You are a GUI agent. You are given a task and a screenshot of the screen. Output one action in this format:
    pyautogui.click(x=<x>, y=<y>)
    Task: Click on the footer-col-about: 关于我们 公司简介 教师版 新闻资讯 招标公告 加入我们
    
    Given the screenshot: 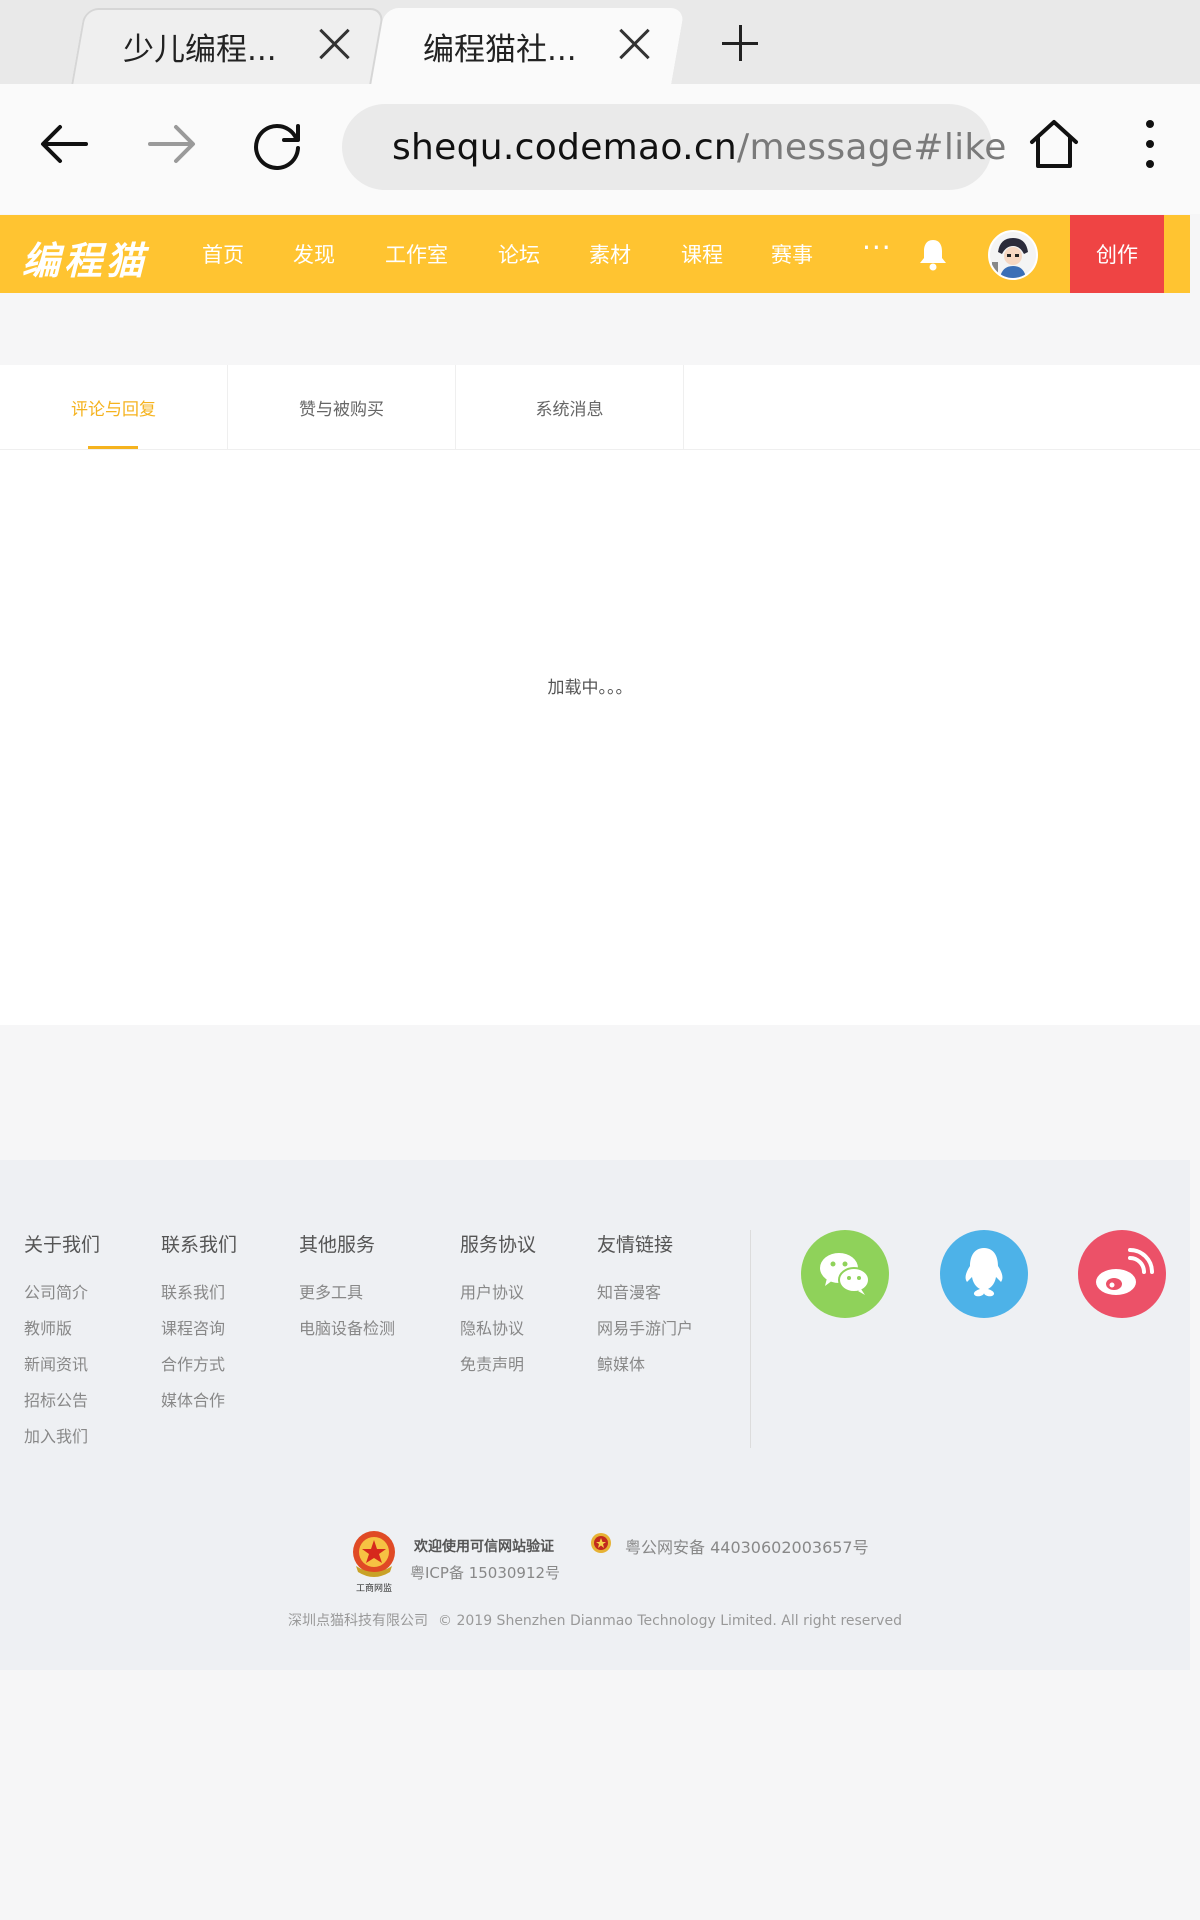 What is the action you would take?
    pyautogui.click(x=62, y=1344)
    